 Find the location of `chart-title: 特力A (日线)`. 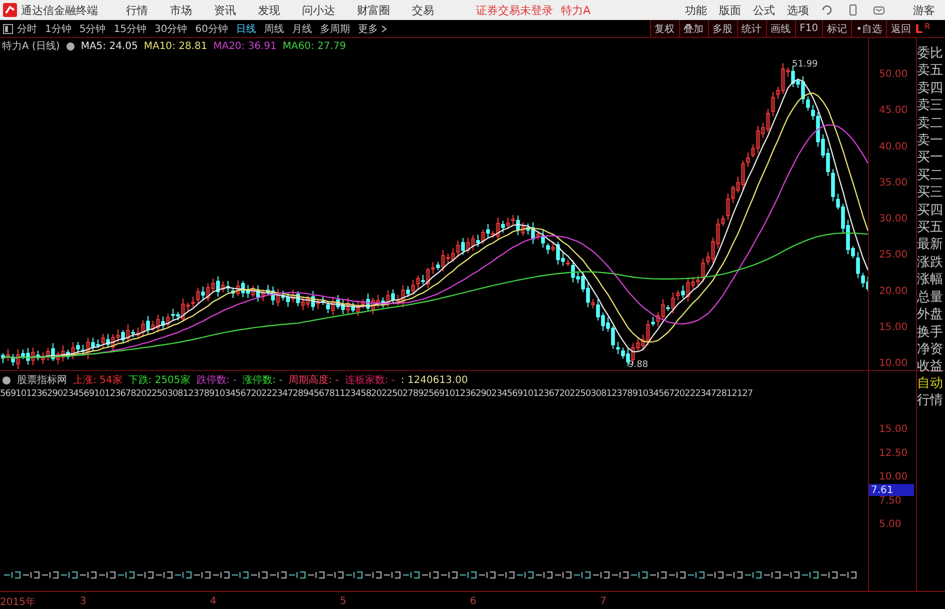

chart-title: 特力A (日线) is located at coordinates (31, 46).